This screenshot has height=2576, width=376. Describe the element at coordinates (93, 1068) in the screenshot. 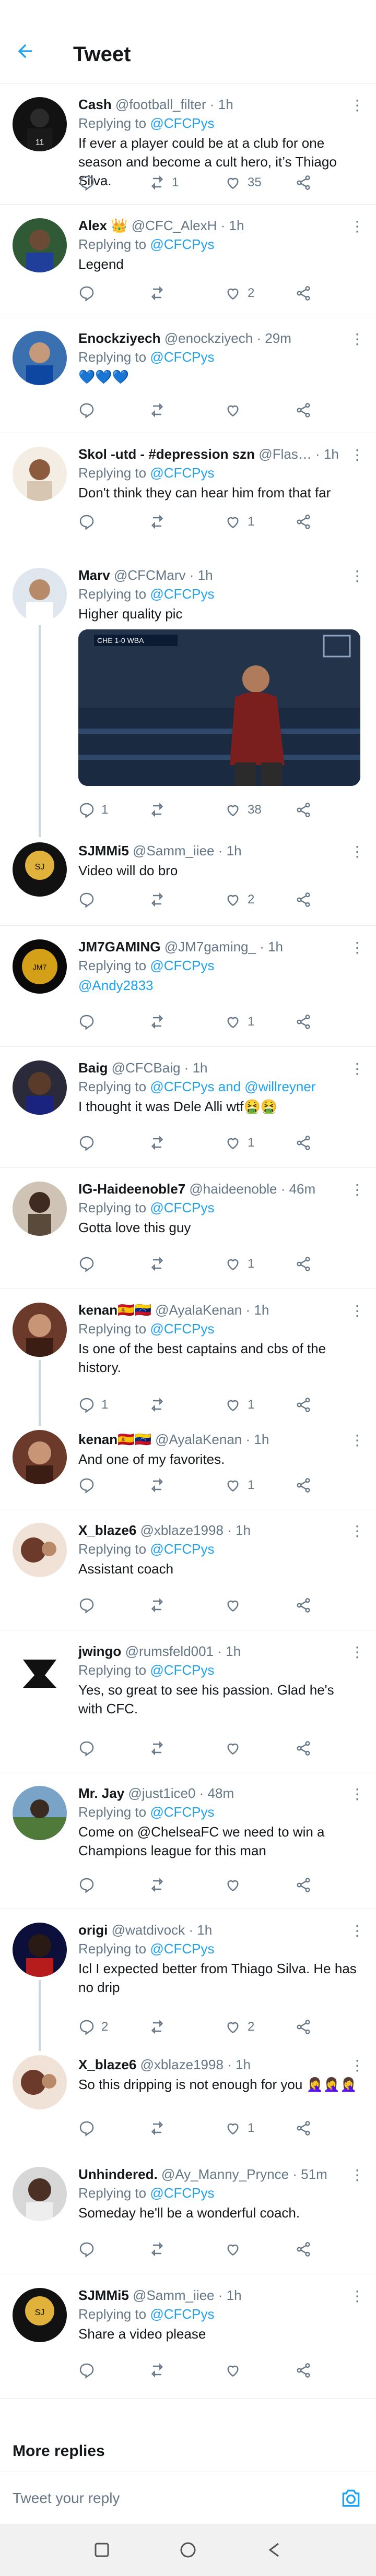

I see `display-name: Baig` at that location.